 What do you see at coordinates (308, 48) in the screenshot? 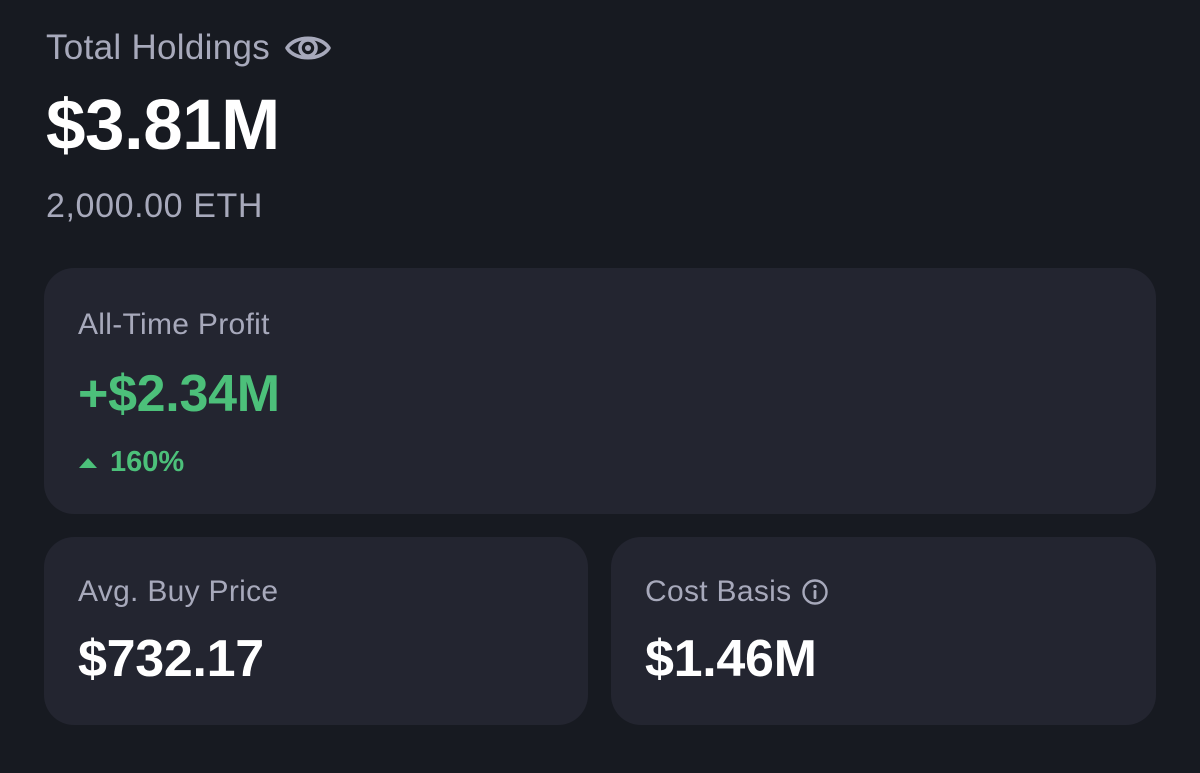
I see `eye-icon` at bounding box center [308, 48].